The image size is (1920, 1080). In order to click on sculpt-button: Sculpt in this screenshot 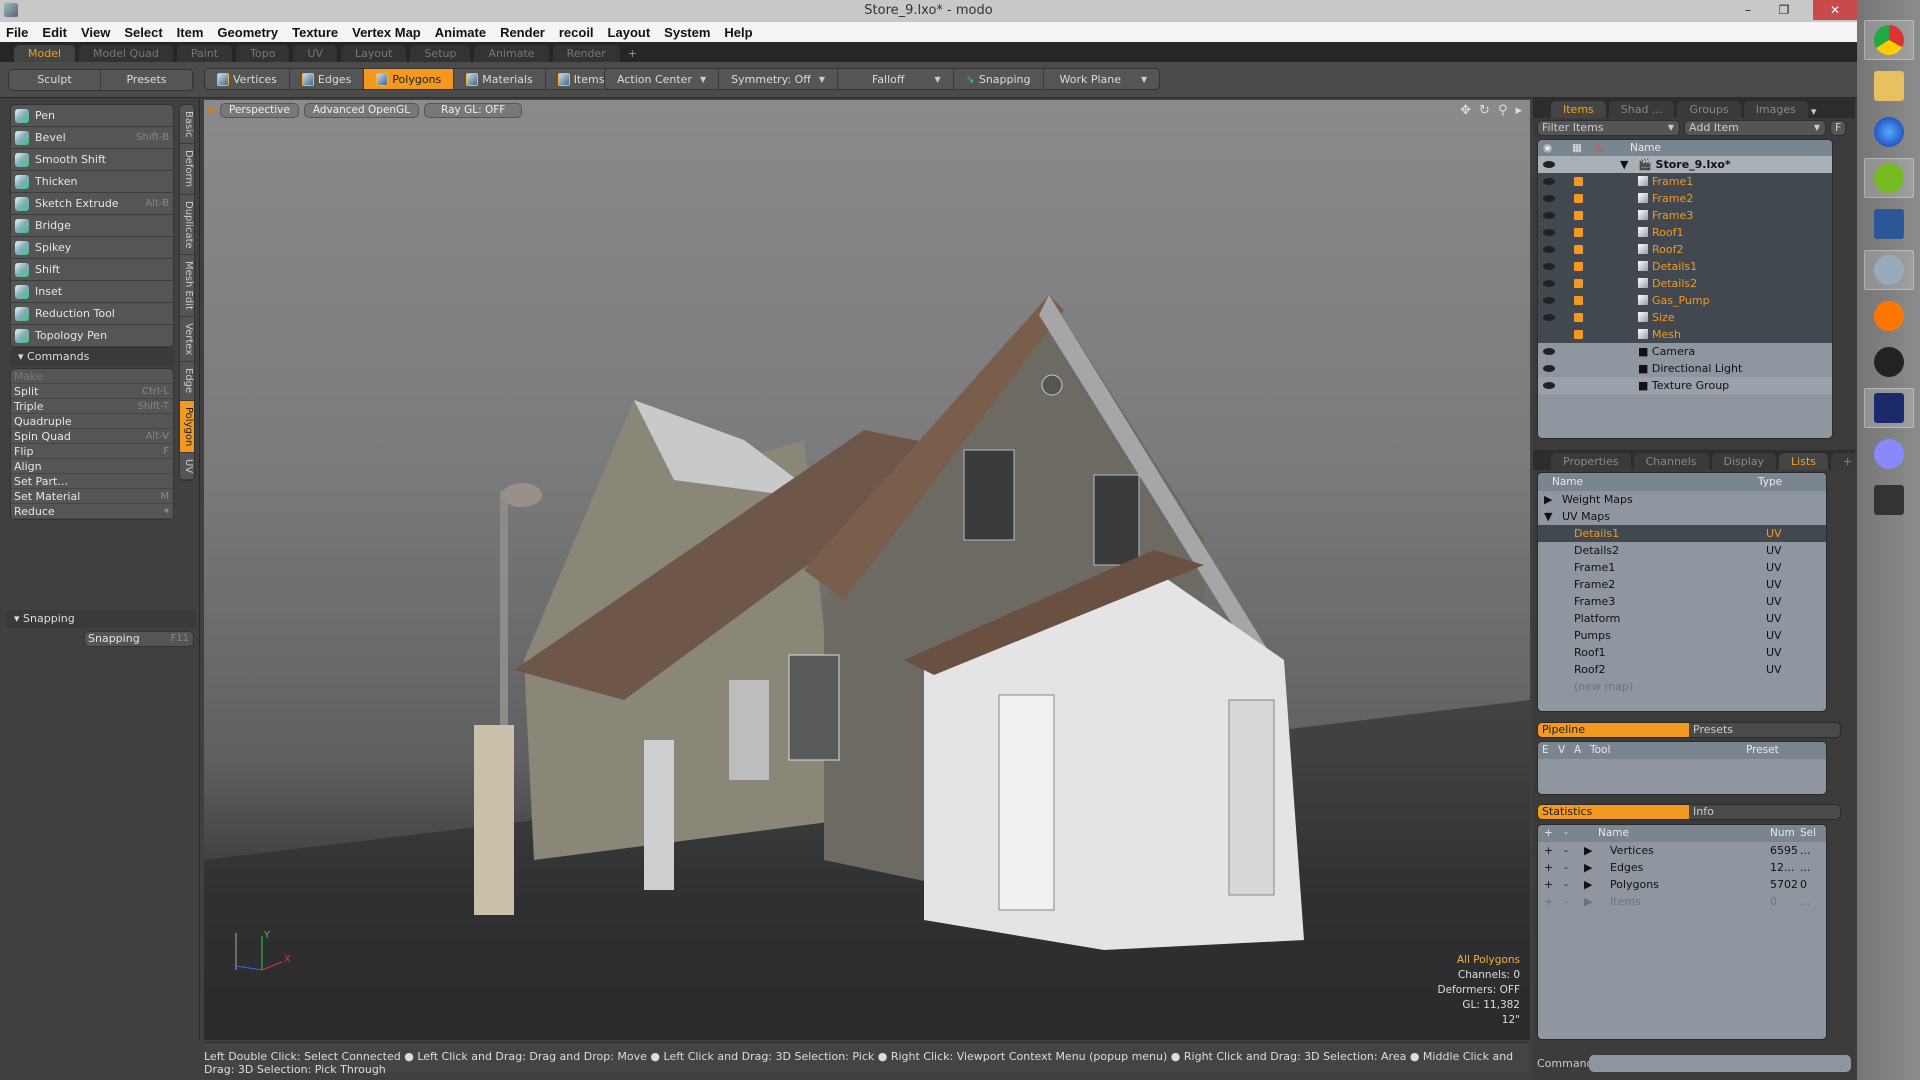, I will do `click(55, 80)`.